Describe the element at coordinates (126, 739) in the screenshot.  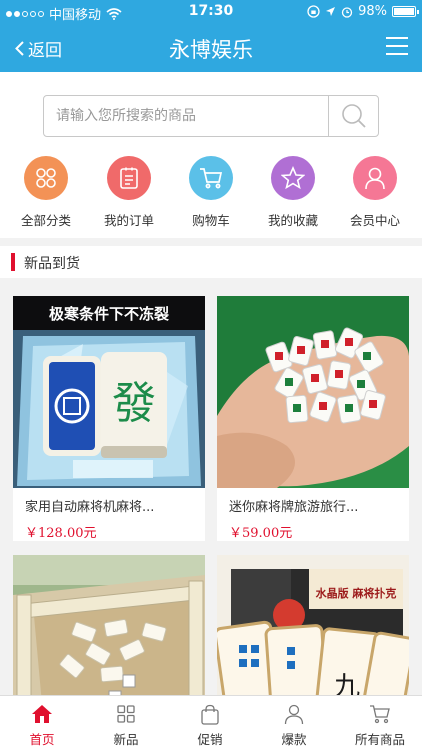
I see `tab-label: 新品` at that location.